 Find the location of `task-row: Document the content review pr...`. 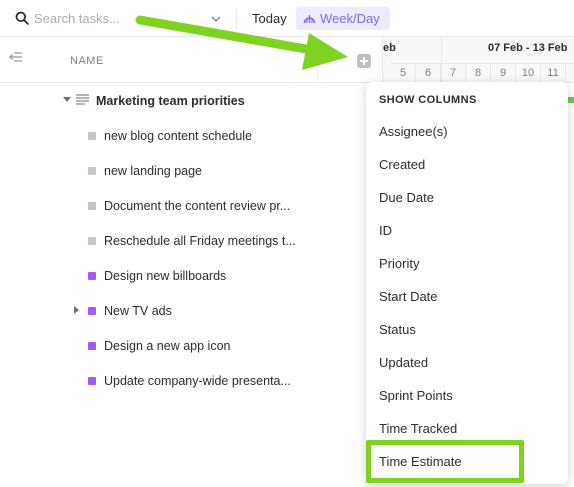

task-row: Document the content review pr... is located at coordinates (191, 206).